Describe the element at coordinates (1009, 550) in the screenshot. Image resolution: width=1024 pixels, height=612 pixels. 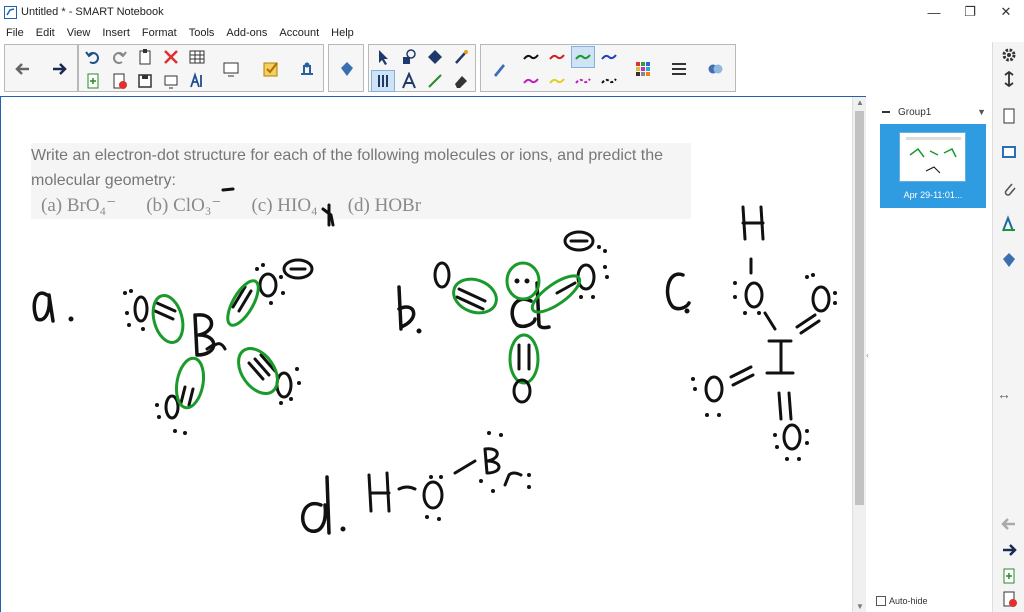
I see `next-page-rail-icon` at that location.